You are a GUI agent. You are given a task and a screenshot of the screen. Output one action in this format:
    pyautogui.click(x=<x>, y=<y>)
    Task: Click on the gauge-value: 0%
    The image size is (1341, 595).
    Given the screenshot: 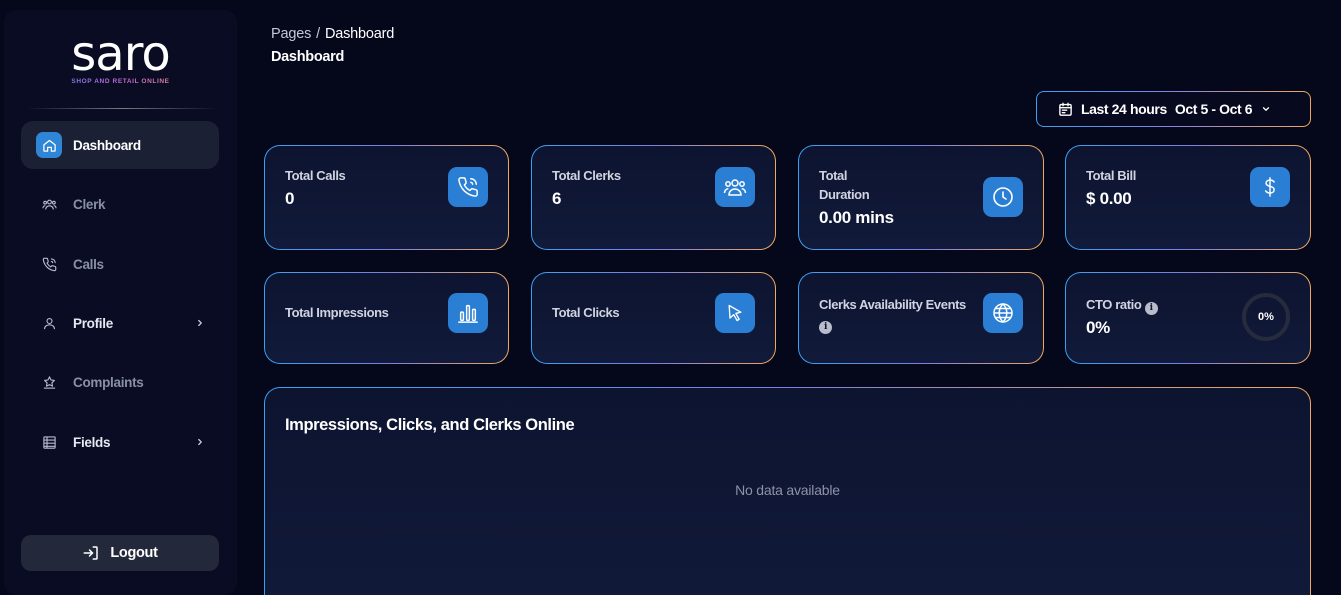 What is the action you would take?
    pyautogui.click(x=1266, y=317)
    